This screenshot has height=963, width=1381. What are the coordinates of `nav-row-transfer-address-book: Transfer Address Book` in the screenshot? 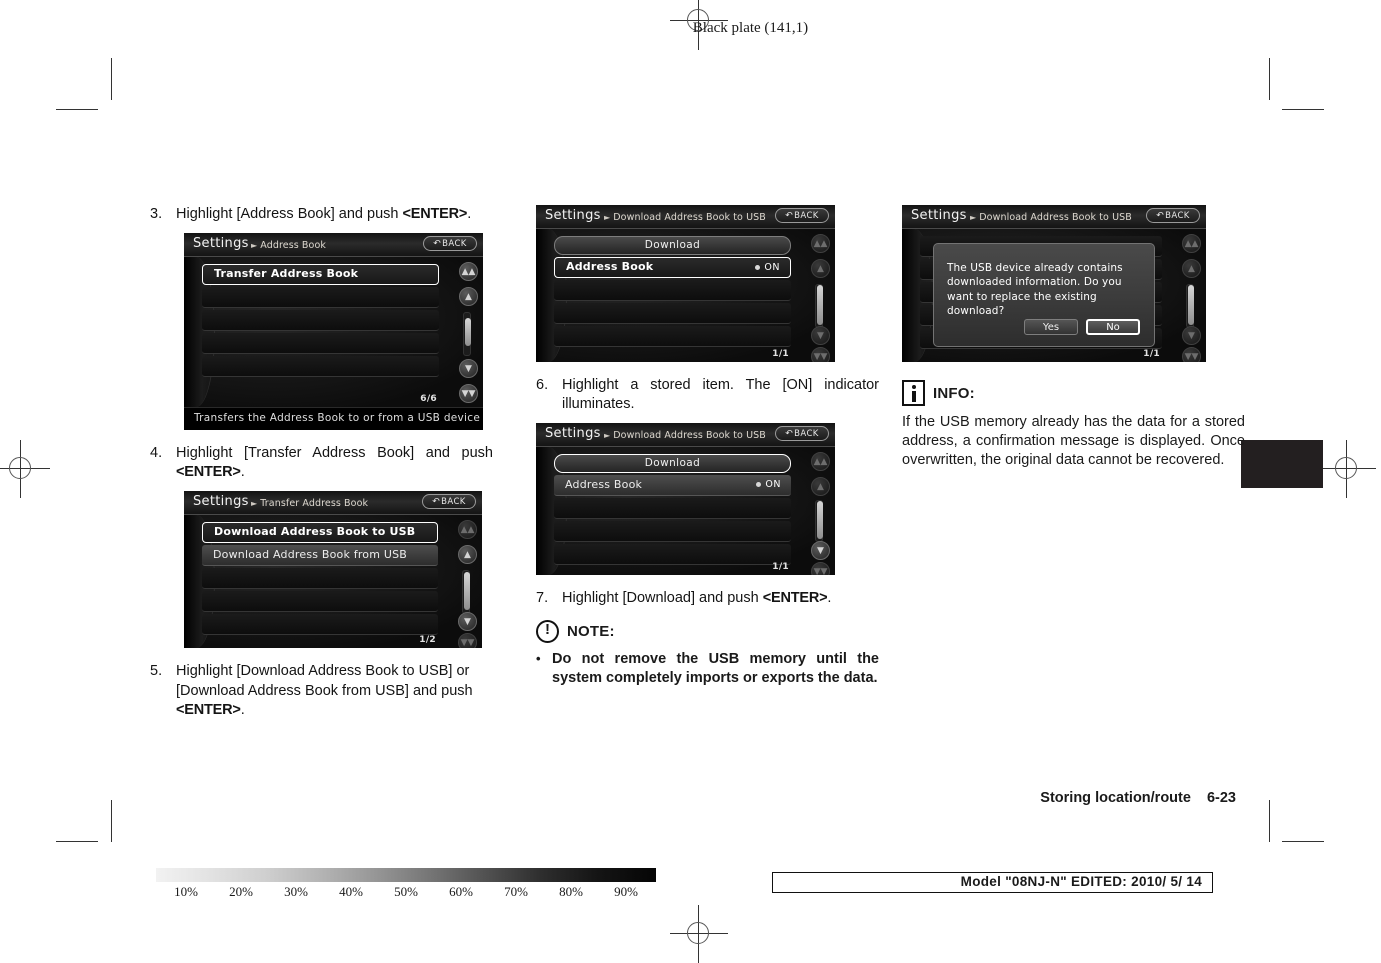 It's located at (320, 275).